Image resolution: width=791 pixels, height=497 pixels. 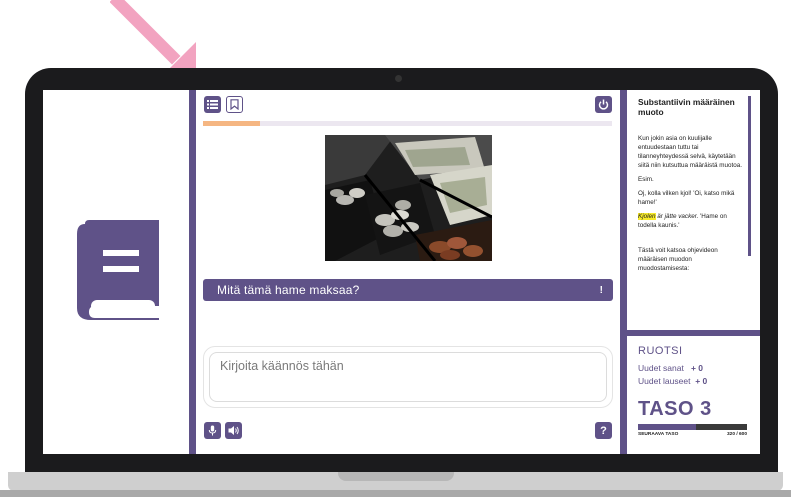 I want to click on lesson-progress-fill, so click(x=232, y=123).